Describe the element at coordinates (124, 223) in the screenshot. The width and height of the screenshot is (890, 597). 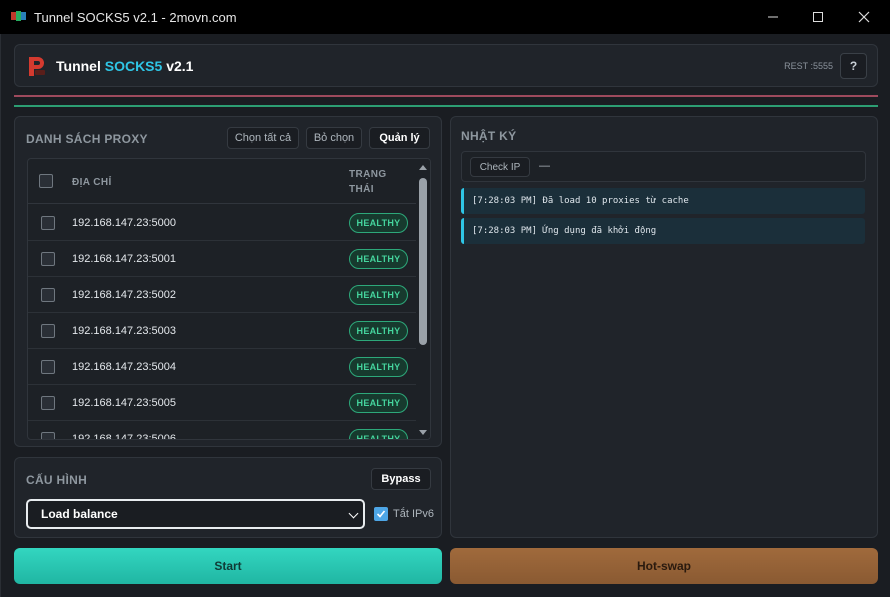
I see `proxy-address: 192.168.147.23:5000` at that location.